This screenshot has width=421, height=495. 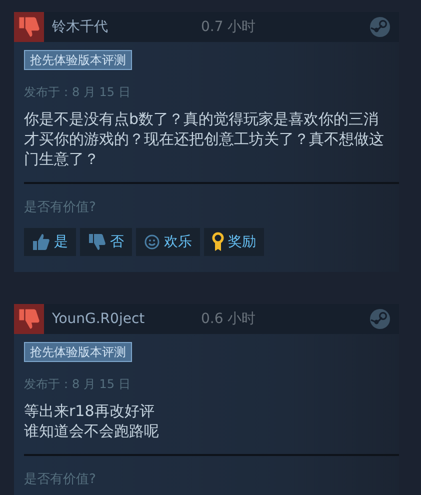 I want to click on thumbs-up-icon, so click(x=41, y=242).